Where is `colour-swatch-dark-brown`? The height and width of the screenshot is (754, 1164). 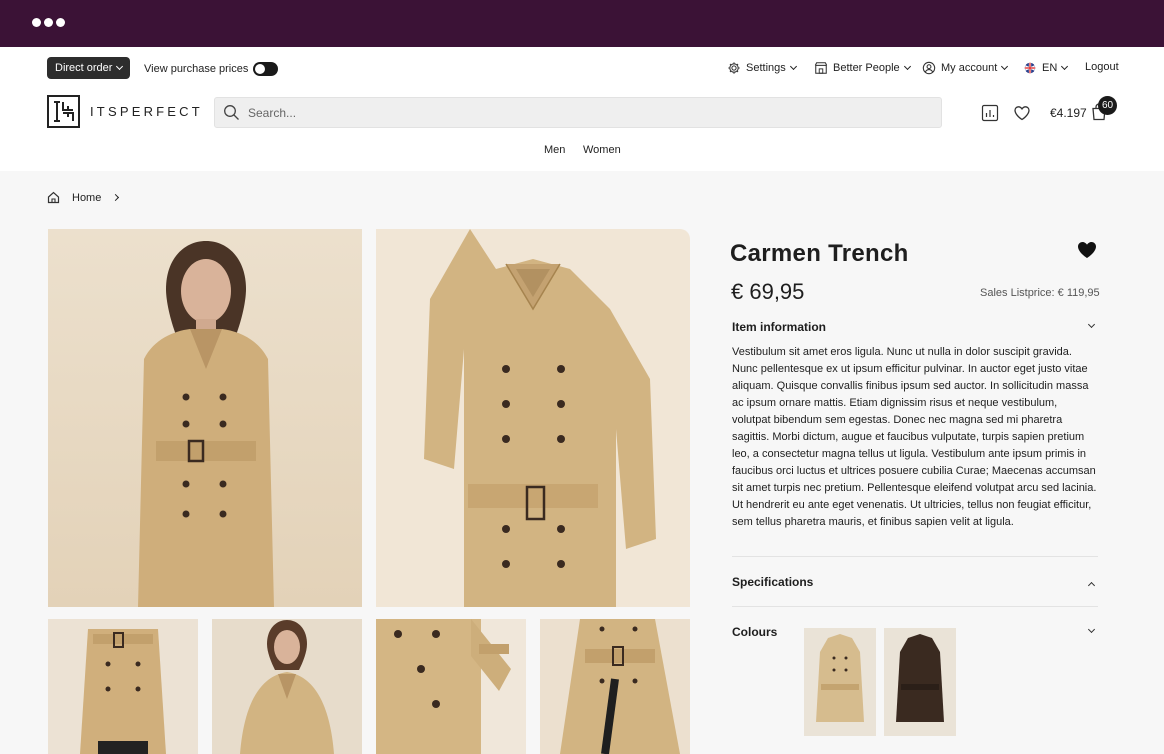 colour-swatch-dark-brown is located at coordinates (920, 682).